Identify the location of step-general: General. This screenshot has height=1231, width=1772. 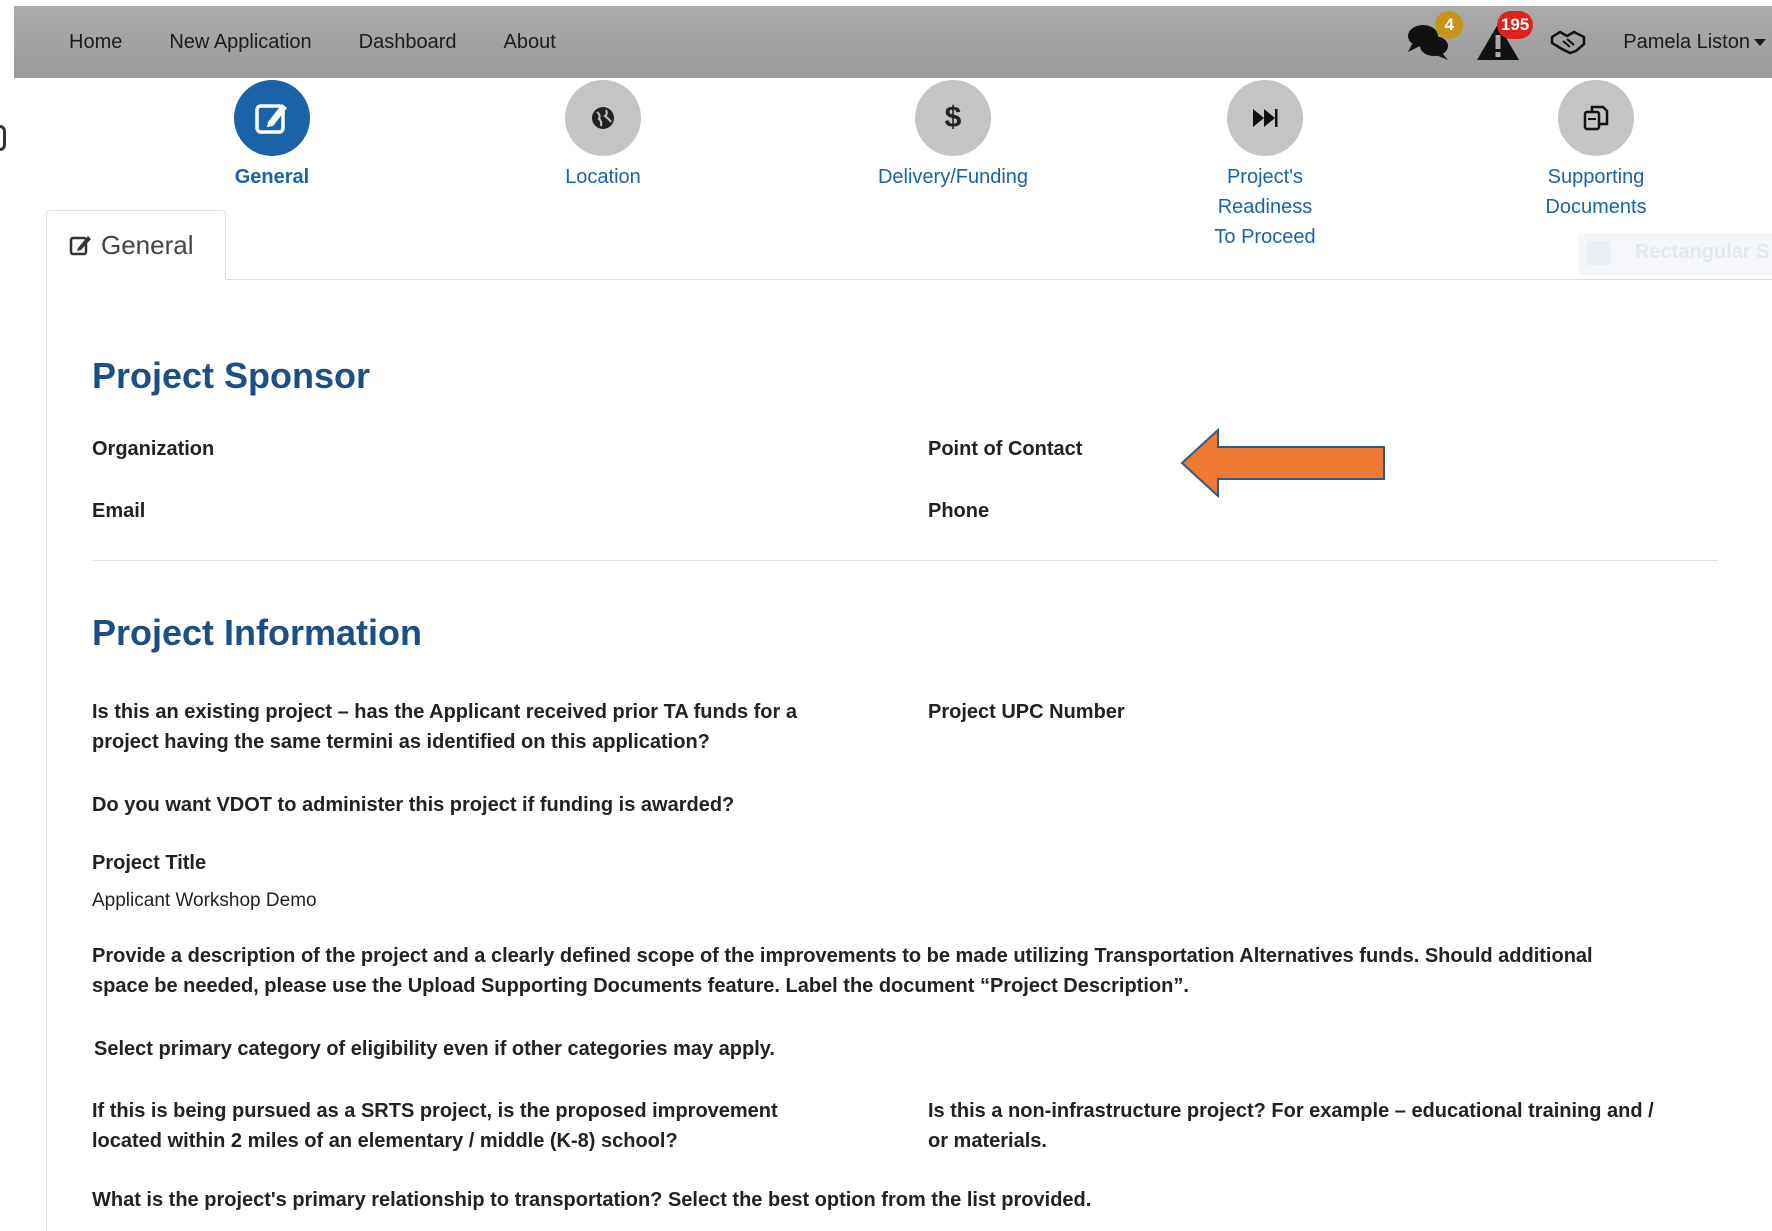
(272, 136).